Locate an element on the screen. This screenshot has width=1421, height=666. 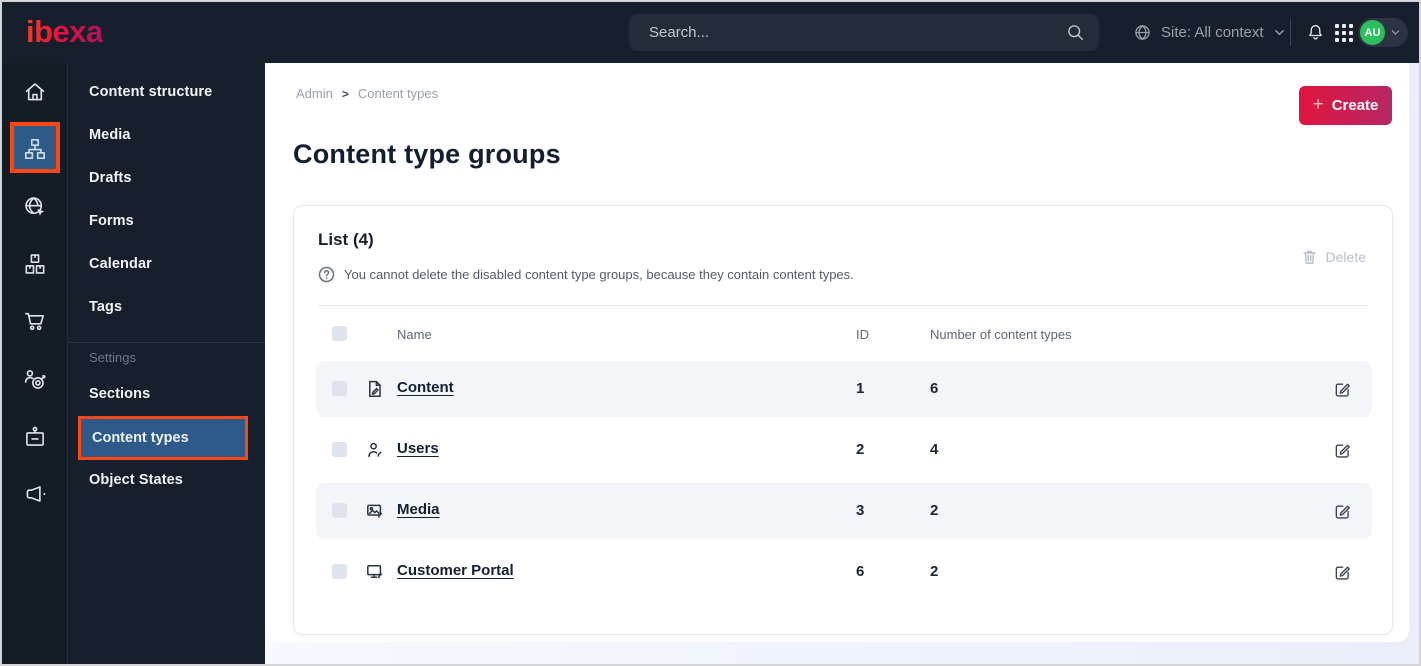
app-grid-icon is located at coordinates (1344, 32).